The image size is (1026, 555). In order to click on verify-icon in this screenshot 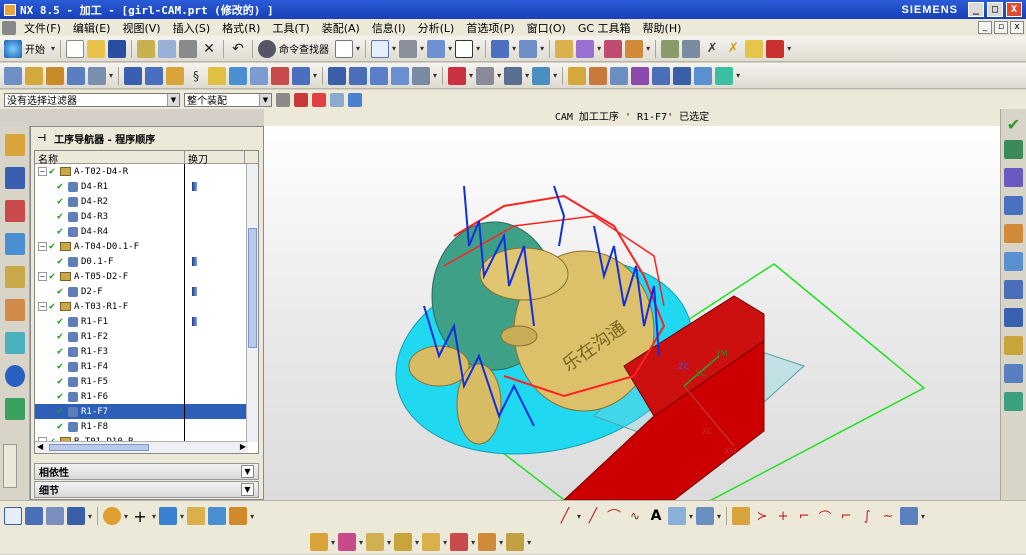, I will do `click(238, 75)`.